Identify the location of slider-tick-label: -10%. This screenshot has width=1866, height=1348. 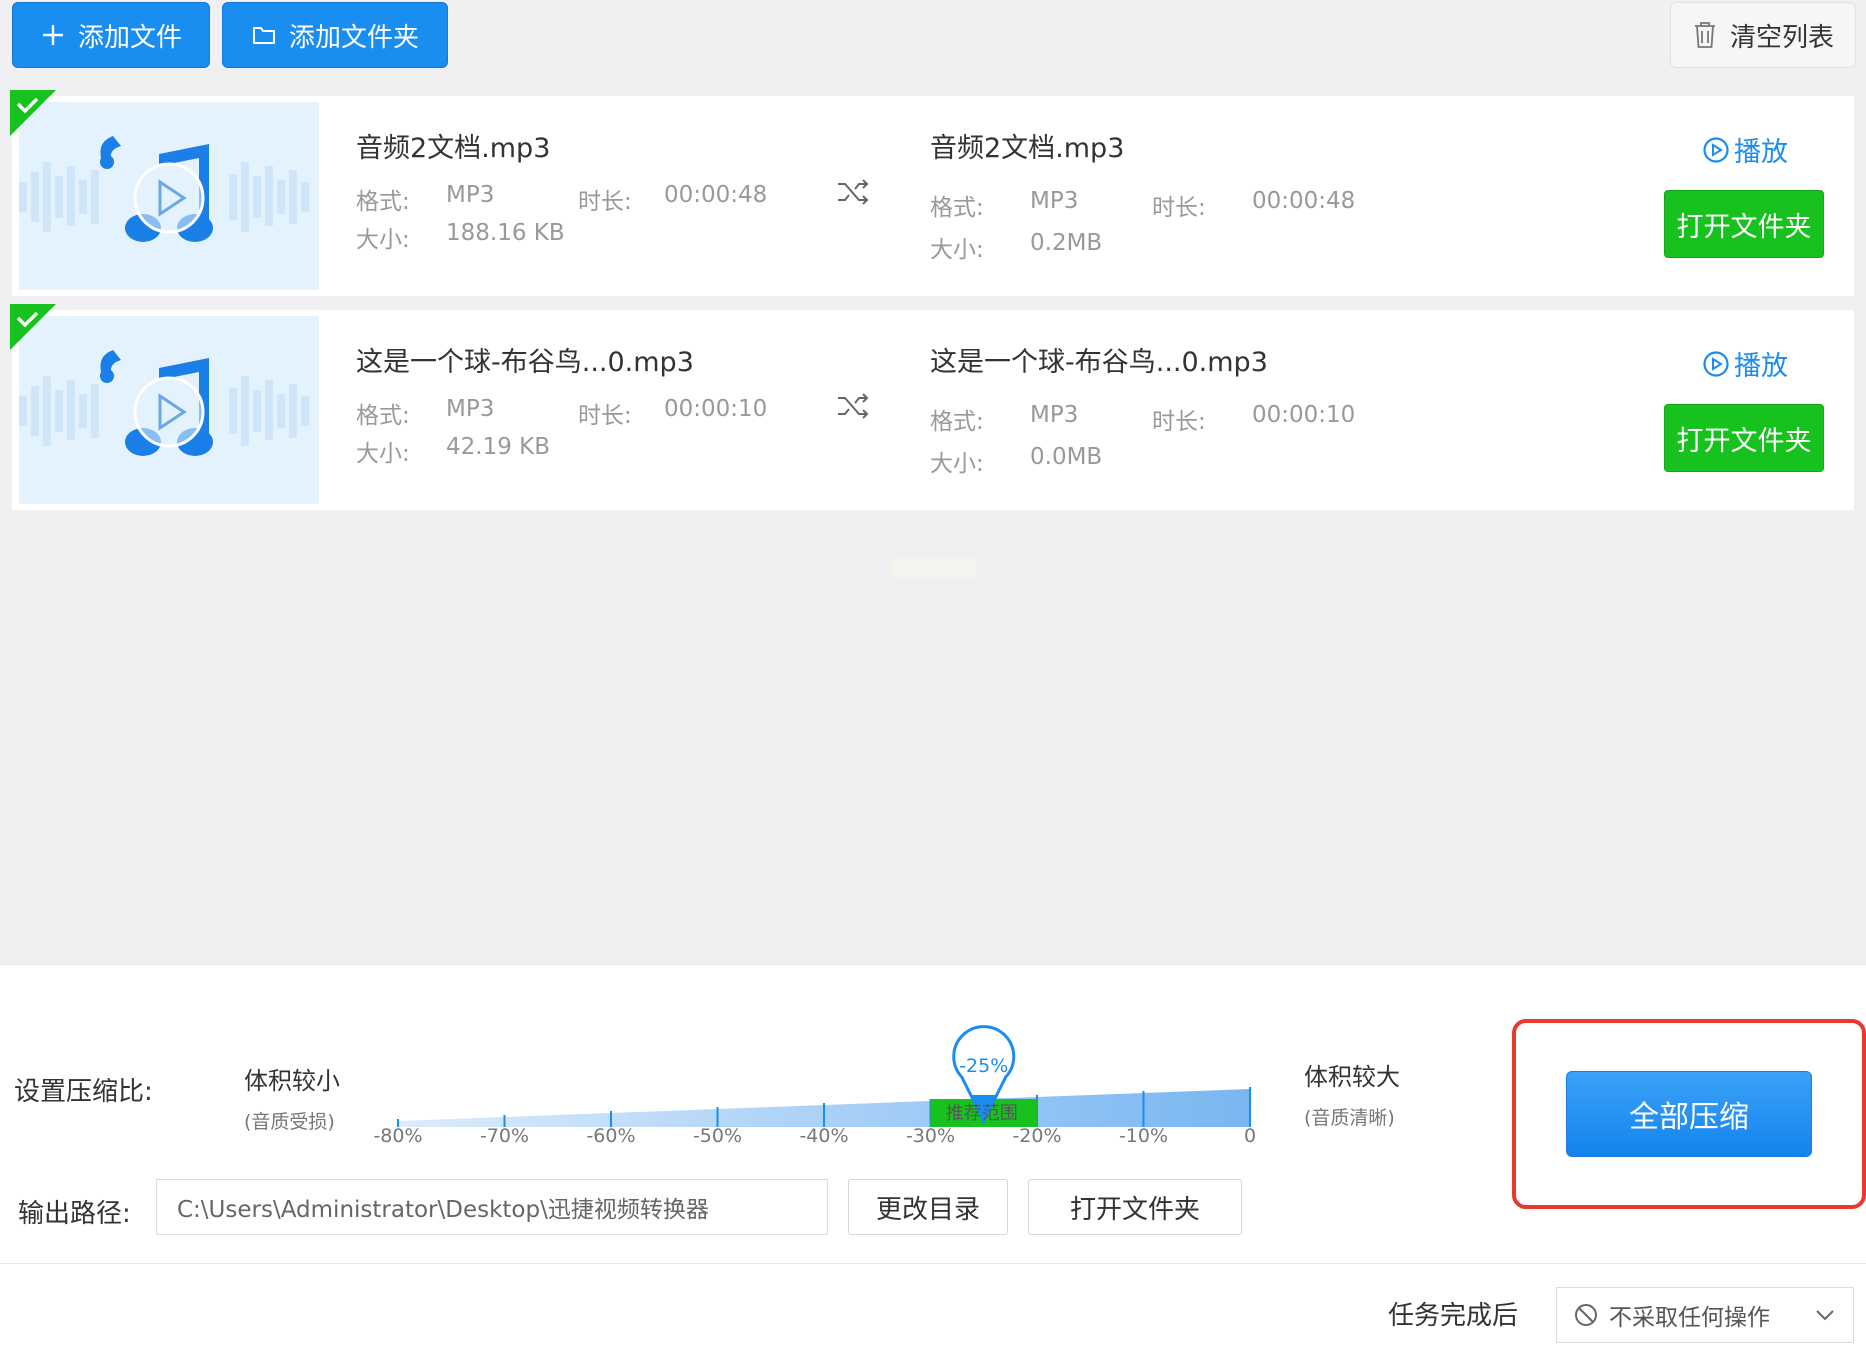
(1143, 1136).